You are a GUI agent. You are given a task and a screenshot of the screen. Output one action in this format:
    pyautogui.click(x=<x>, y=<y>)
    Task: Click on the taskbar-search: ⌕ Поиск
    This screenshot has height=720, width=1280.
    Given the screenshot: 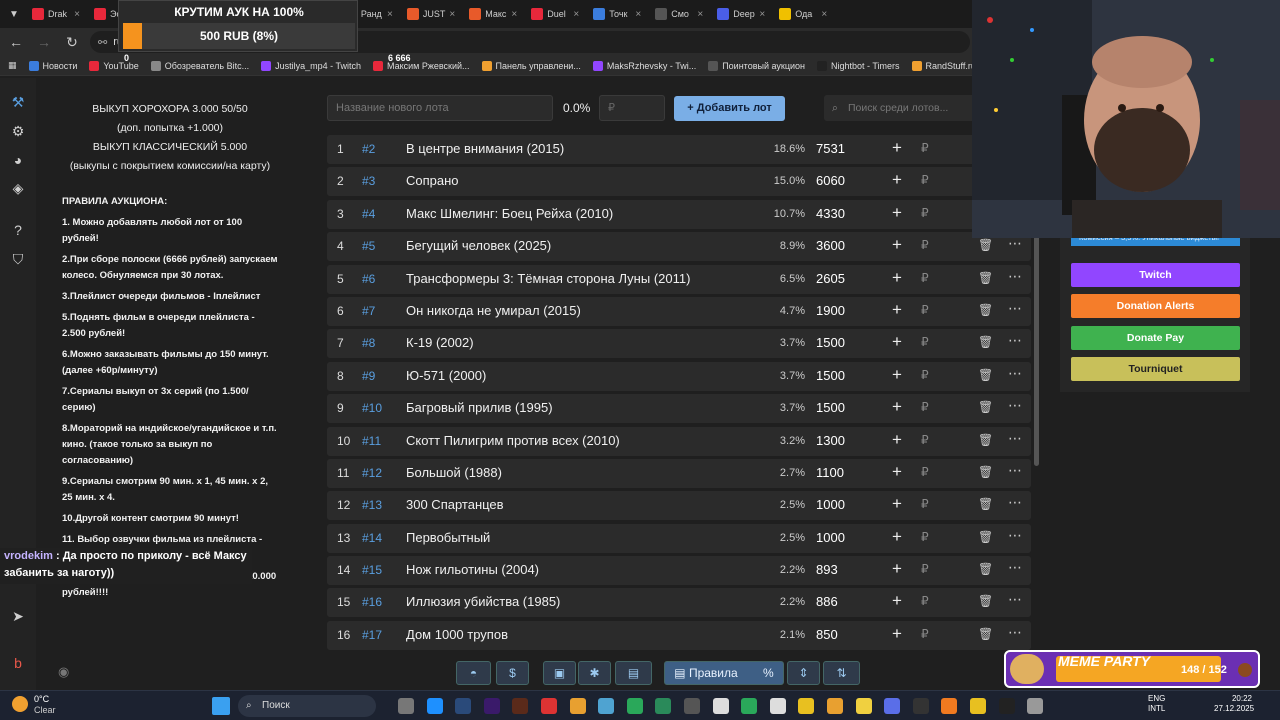 What is the action you would take?
    pyautogui.click(x=307, y=706)
    